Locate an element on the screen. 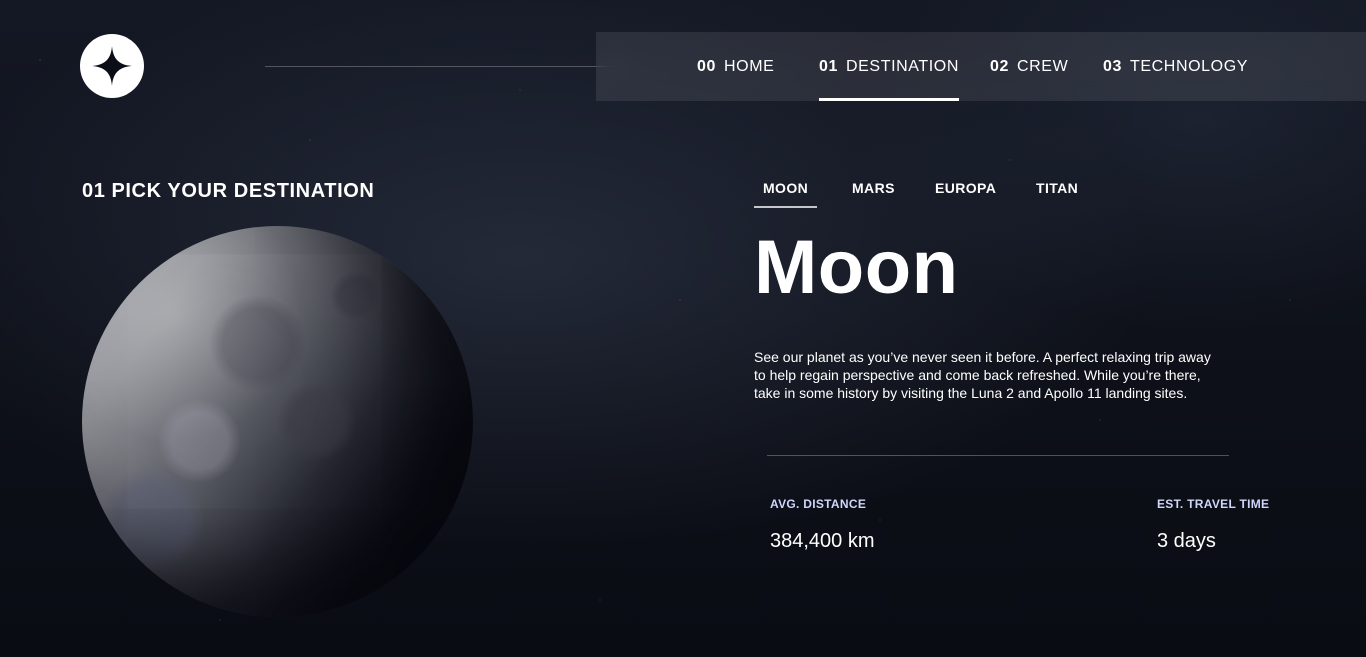  page-title-number: 01 is located at coordinates (94, 191).